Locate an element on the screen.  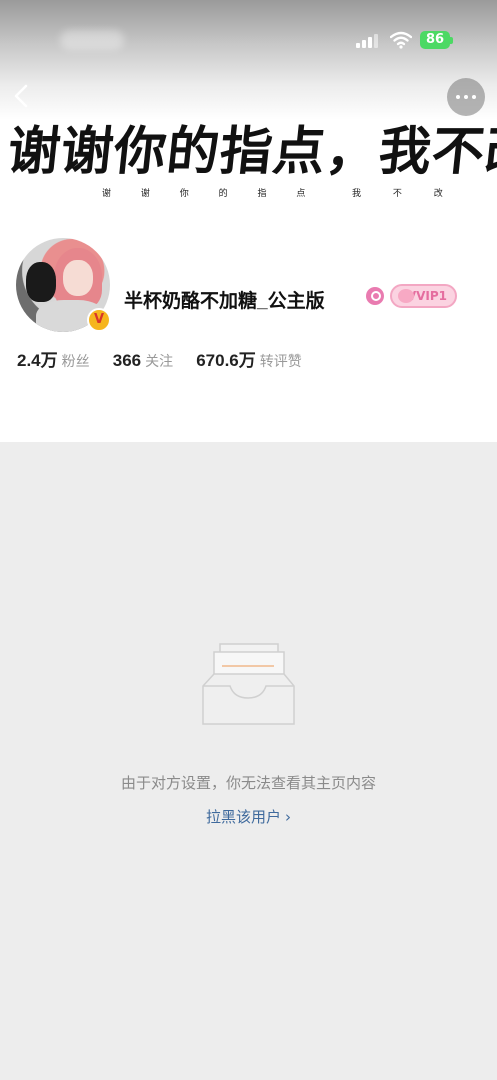
subtitle-char: 你 is located at coordinates (184, 194).